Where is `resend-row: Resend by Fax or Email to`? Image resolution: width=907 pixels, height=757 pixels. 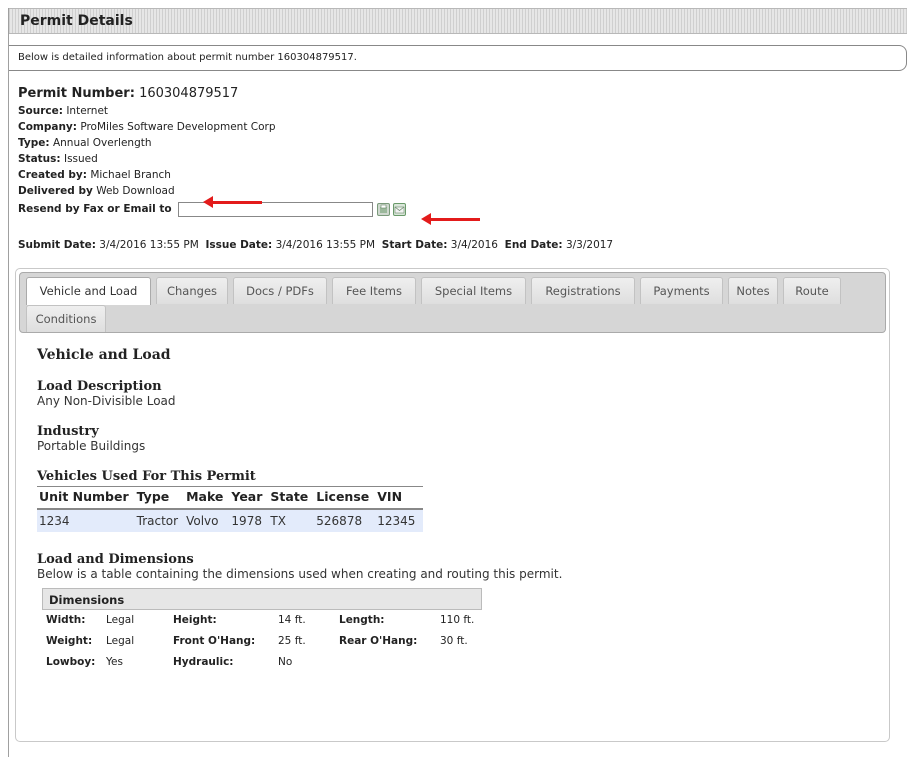 resend-row: Resend by Fax or Email to is located at coordinates (462, 209).